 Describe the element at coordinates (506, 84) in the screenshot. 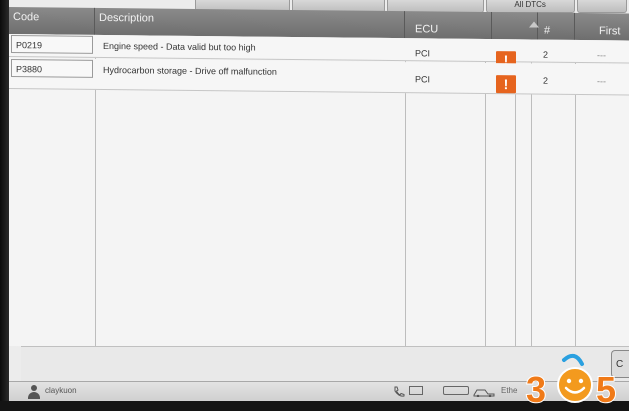

I see `warning-icon: !` at that location.